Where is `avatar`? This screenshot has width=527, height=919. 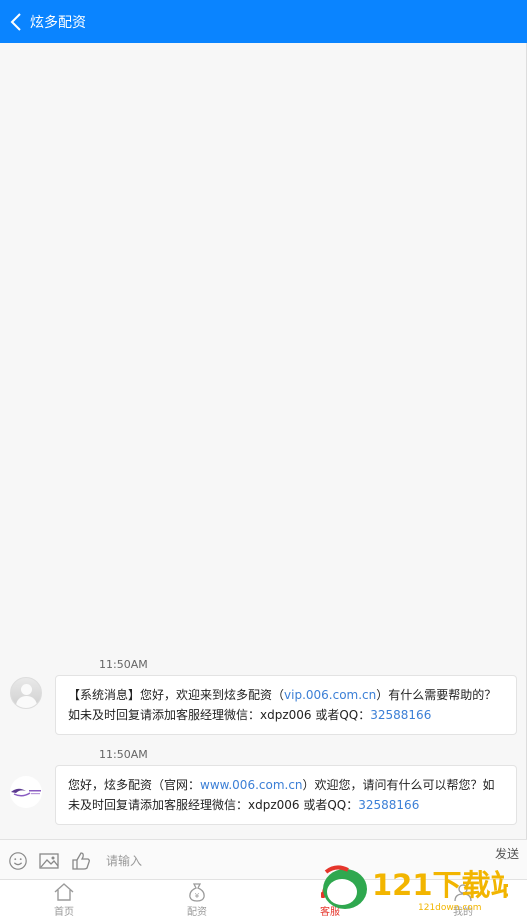
avatar is located at coordinates (26, 693).